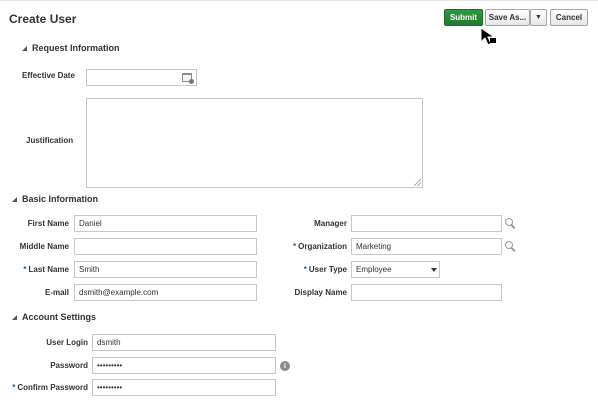  What do you see at coordinates (46, 269) in the screenshot?
I see `last-name-label: * Last Name` at bounding box center [46, 269].